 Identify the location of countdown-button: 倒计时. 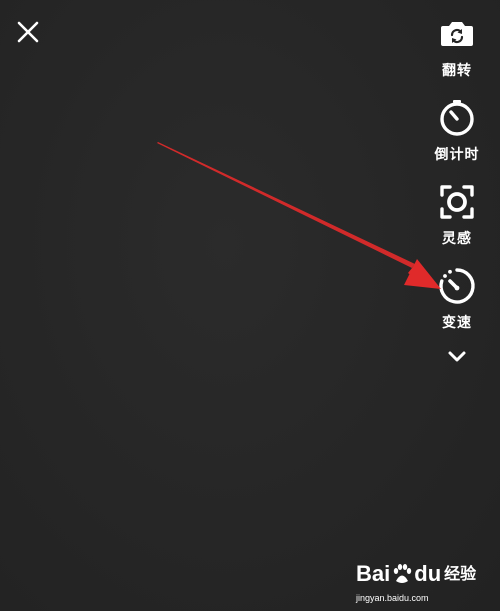
(457, 131).